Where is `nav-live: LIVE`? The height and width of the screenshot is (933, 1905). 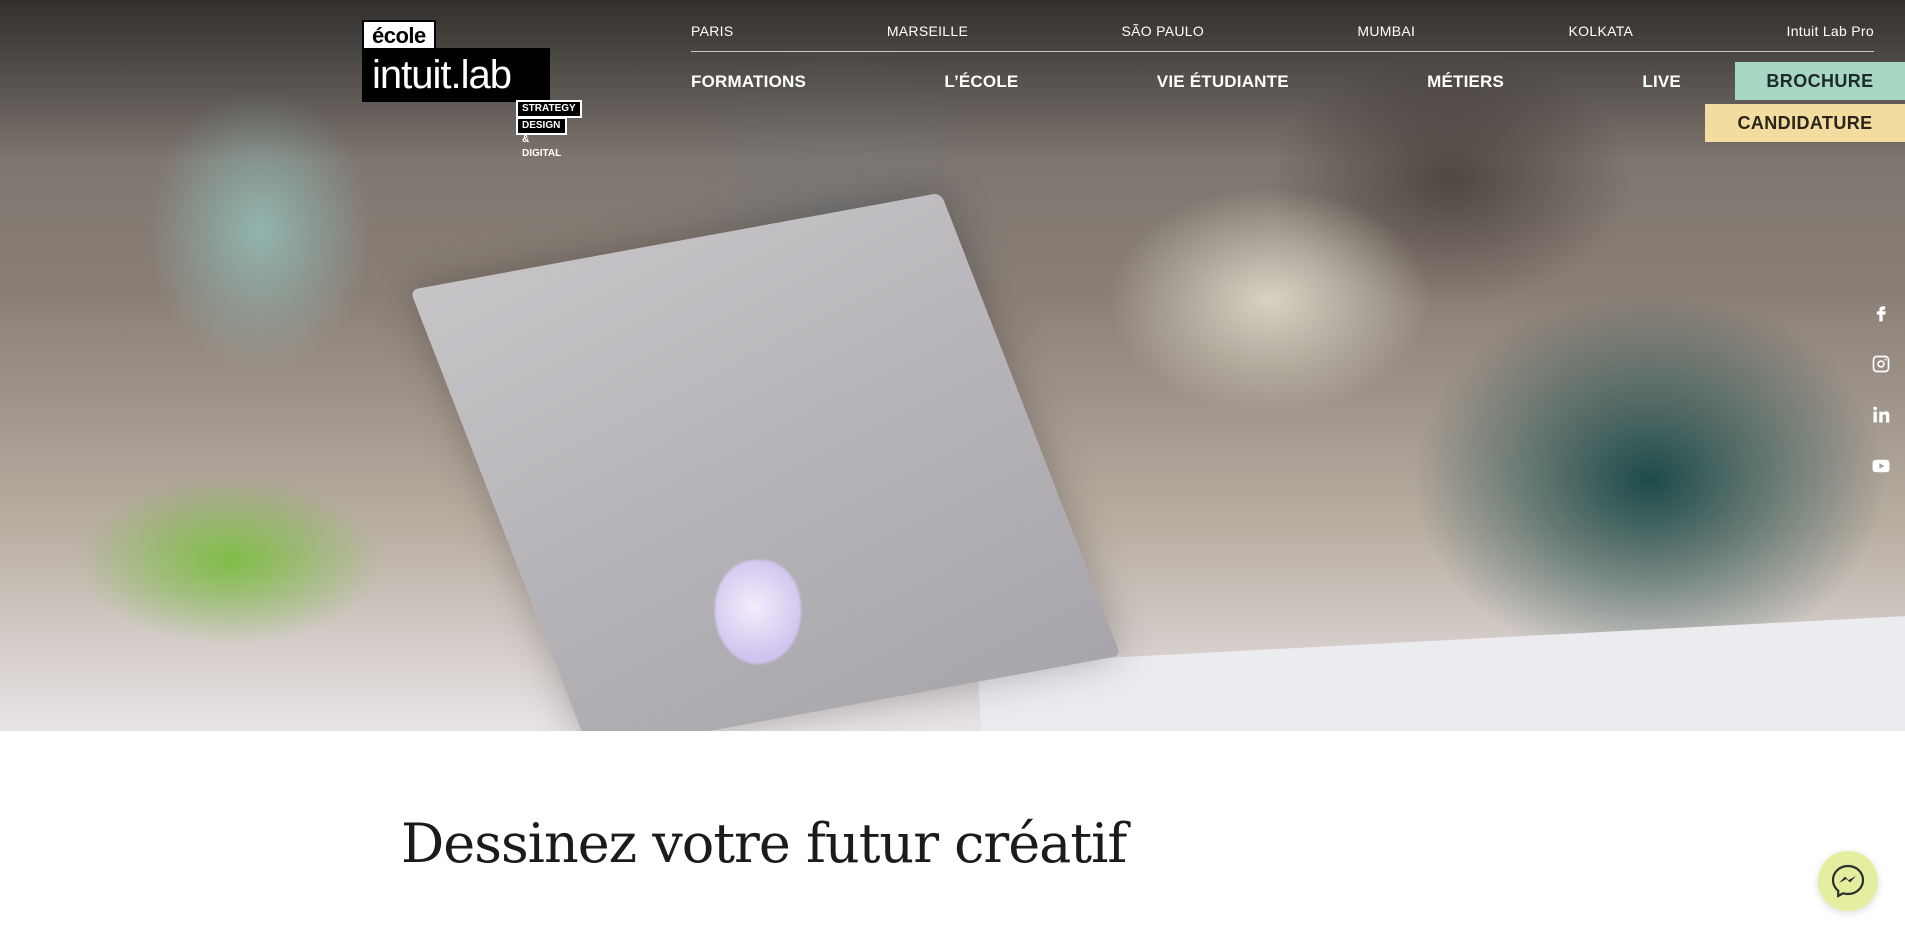
nav-live: LIVE is located at coordinates (1661, 82).